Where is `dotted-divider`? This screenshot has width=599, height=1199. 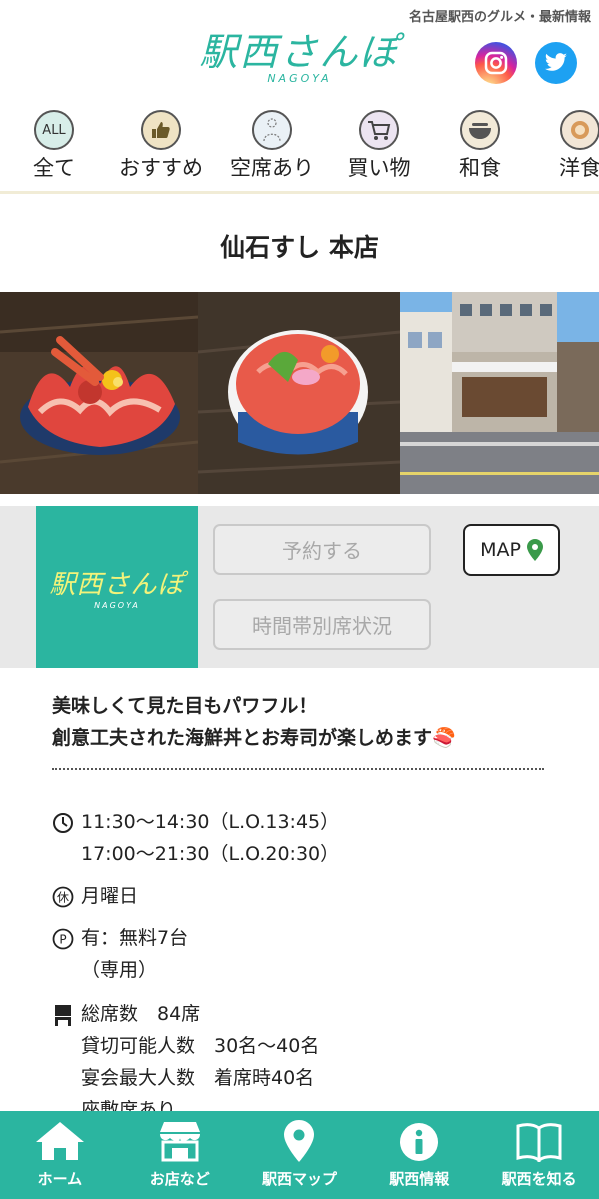
dotted-divider is located at coordinates (298, 769).